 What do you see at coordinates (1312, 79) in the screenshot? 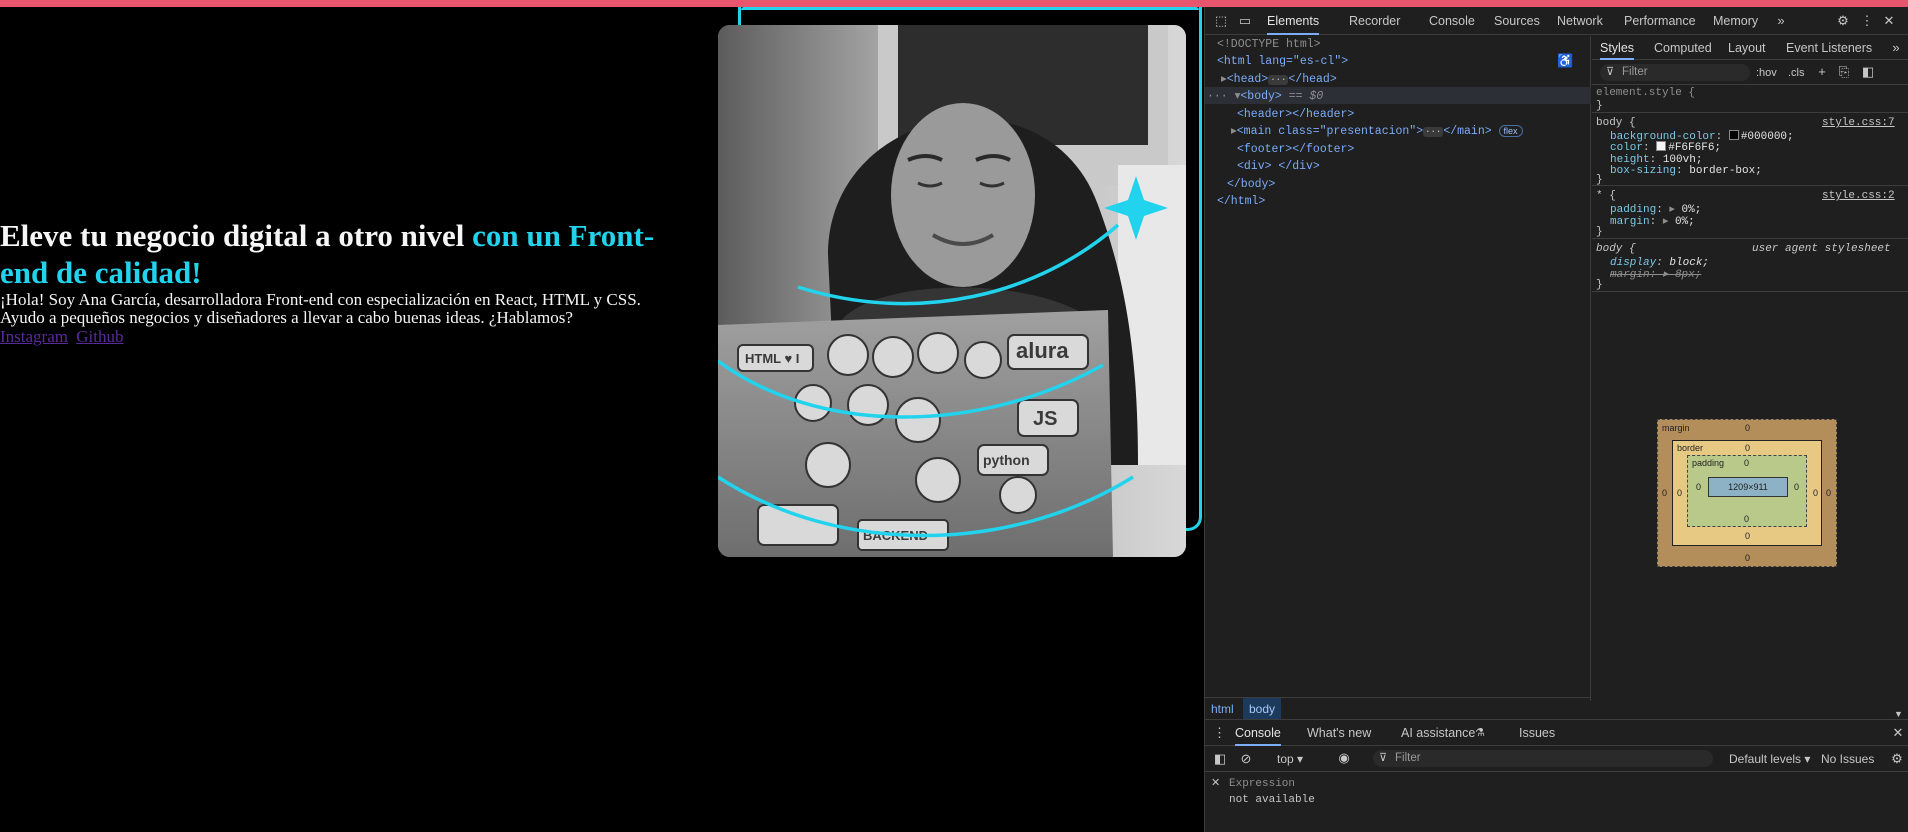
I see `dom-head-close: </head>` at bounding box center [1312, 79].